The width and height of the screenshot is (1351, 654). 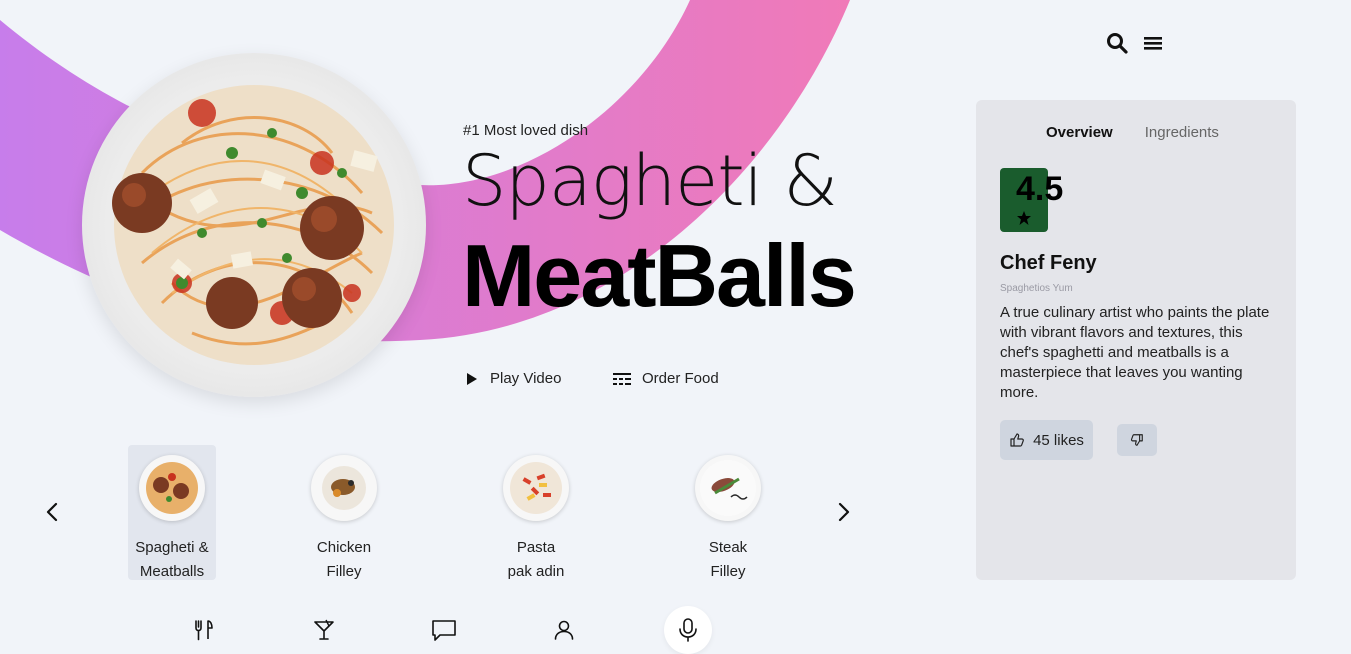 I want to click on microphone-icon, so click(x=688, y=630).